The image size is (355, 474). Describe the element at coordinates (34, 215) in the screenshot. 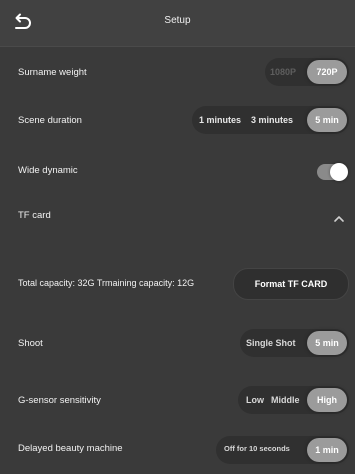

I see `tf-card-label: TF card` at that location.